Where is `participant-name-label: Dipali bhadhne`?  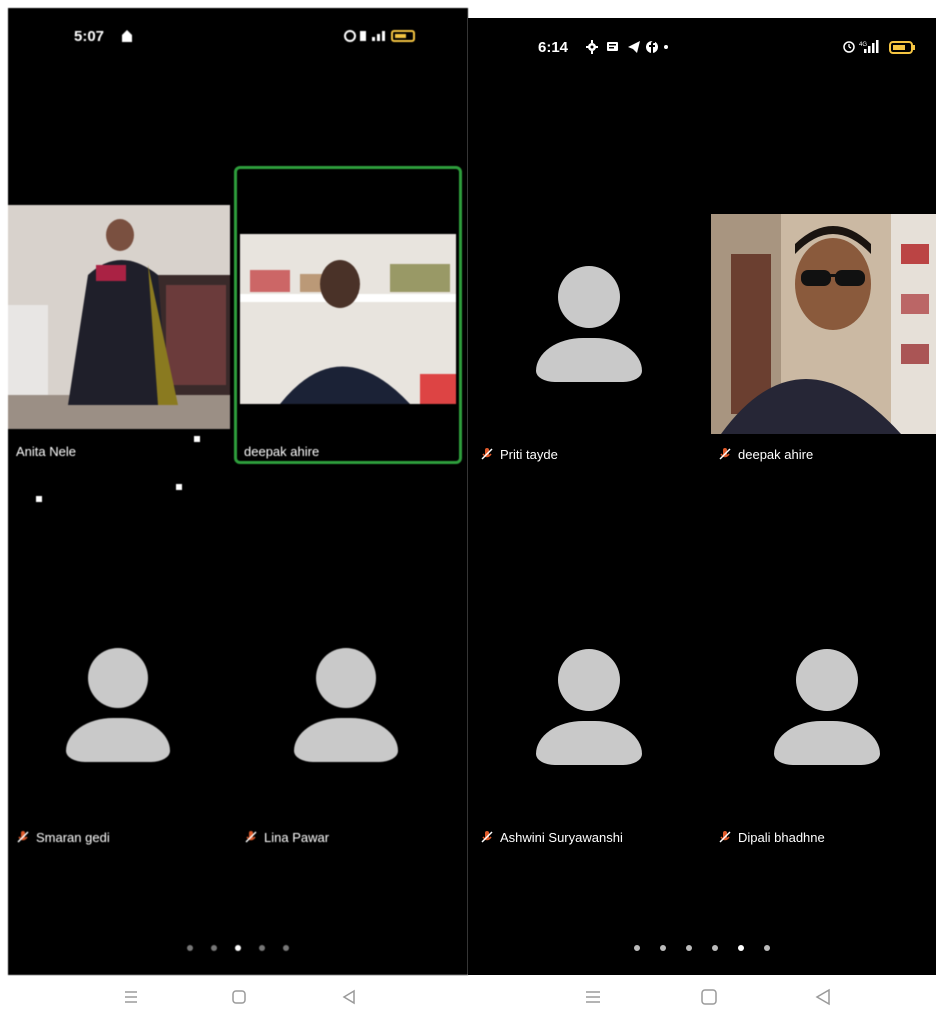 participant-name-label: Dipali bhadhne is located at coordinates (781, 837).